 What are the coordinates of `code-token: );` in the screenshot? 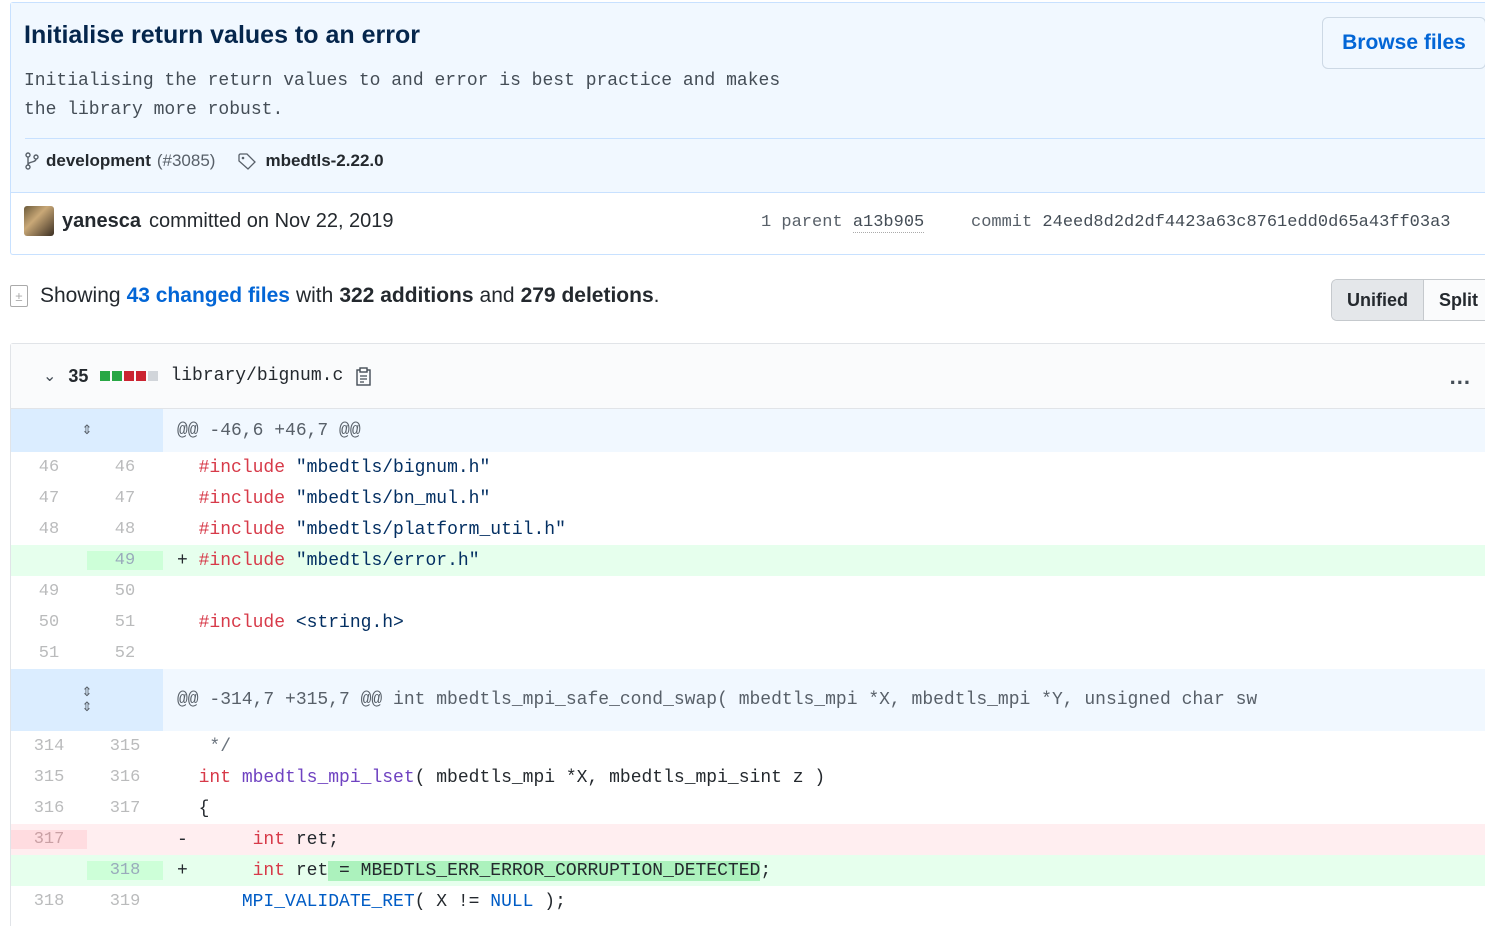 It's located at (549, 901).